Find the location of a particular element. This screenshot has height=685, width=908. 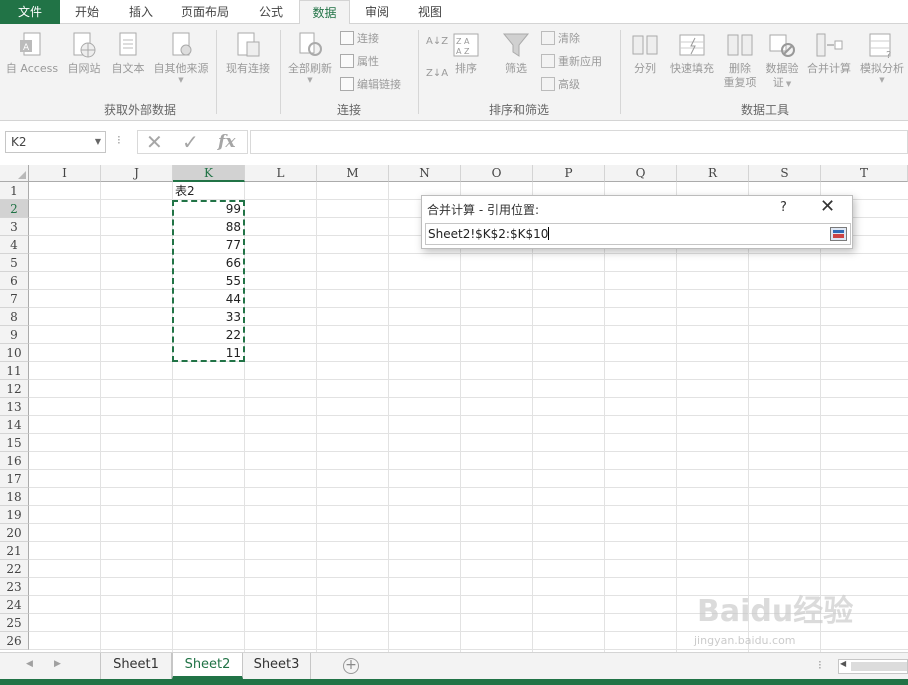

from-access-button: A 自 Access is located at coordinates (32, 53).